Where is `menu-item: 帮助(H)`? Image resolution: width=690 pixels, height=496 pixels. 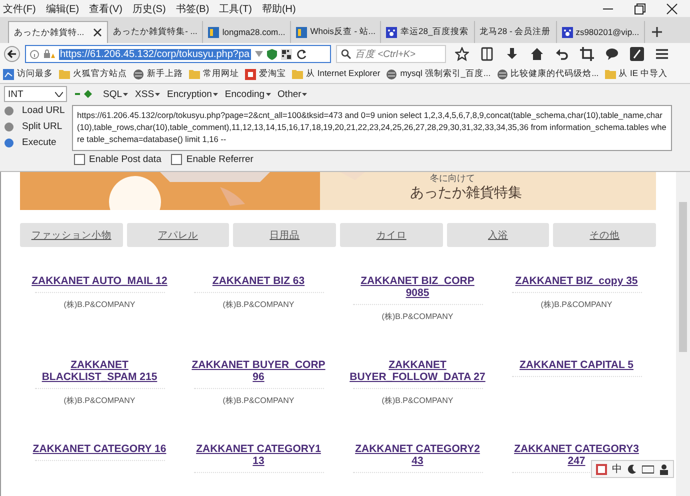 menu-item: 帮助(H) is located at coordinates (279, 9).